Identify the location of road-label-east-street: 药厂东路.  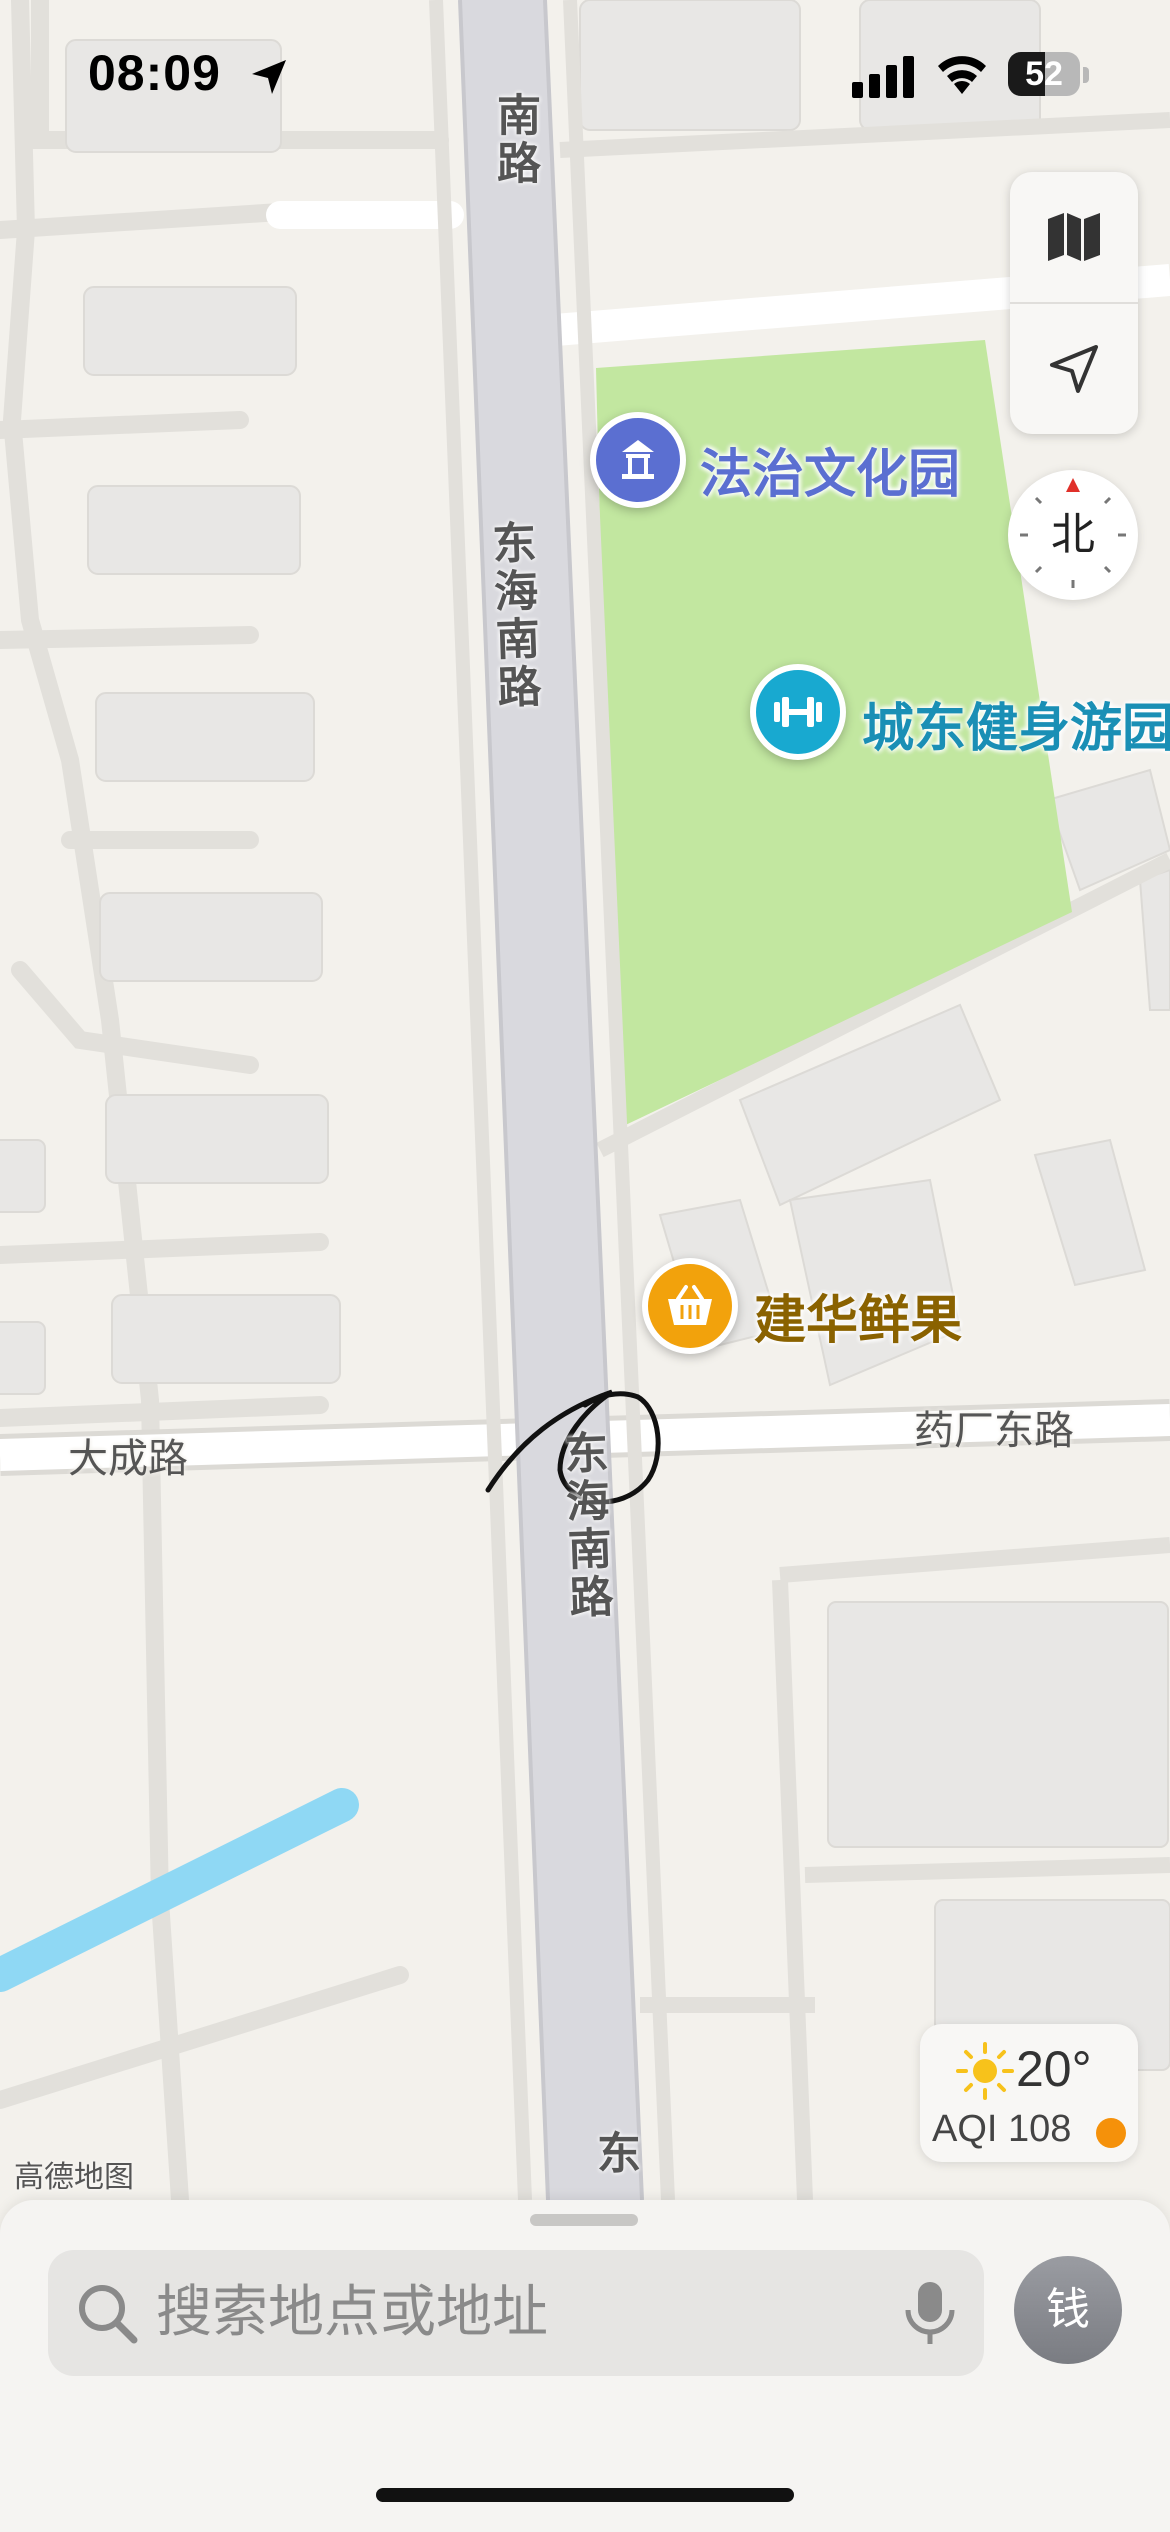
(994, 1431).